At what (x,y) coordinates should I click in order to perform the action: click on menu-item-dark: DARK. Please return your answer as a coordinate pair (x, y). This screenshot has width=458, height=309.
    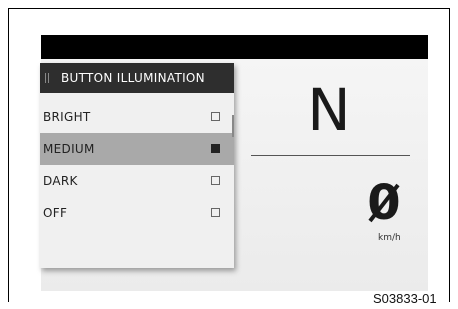
    Looking at the image, I should click on (137, 181).